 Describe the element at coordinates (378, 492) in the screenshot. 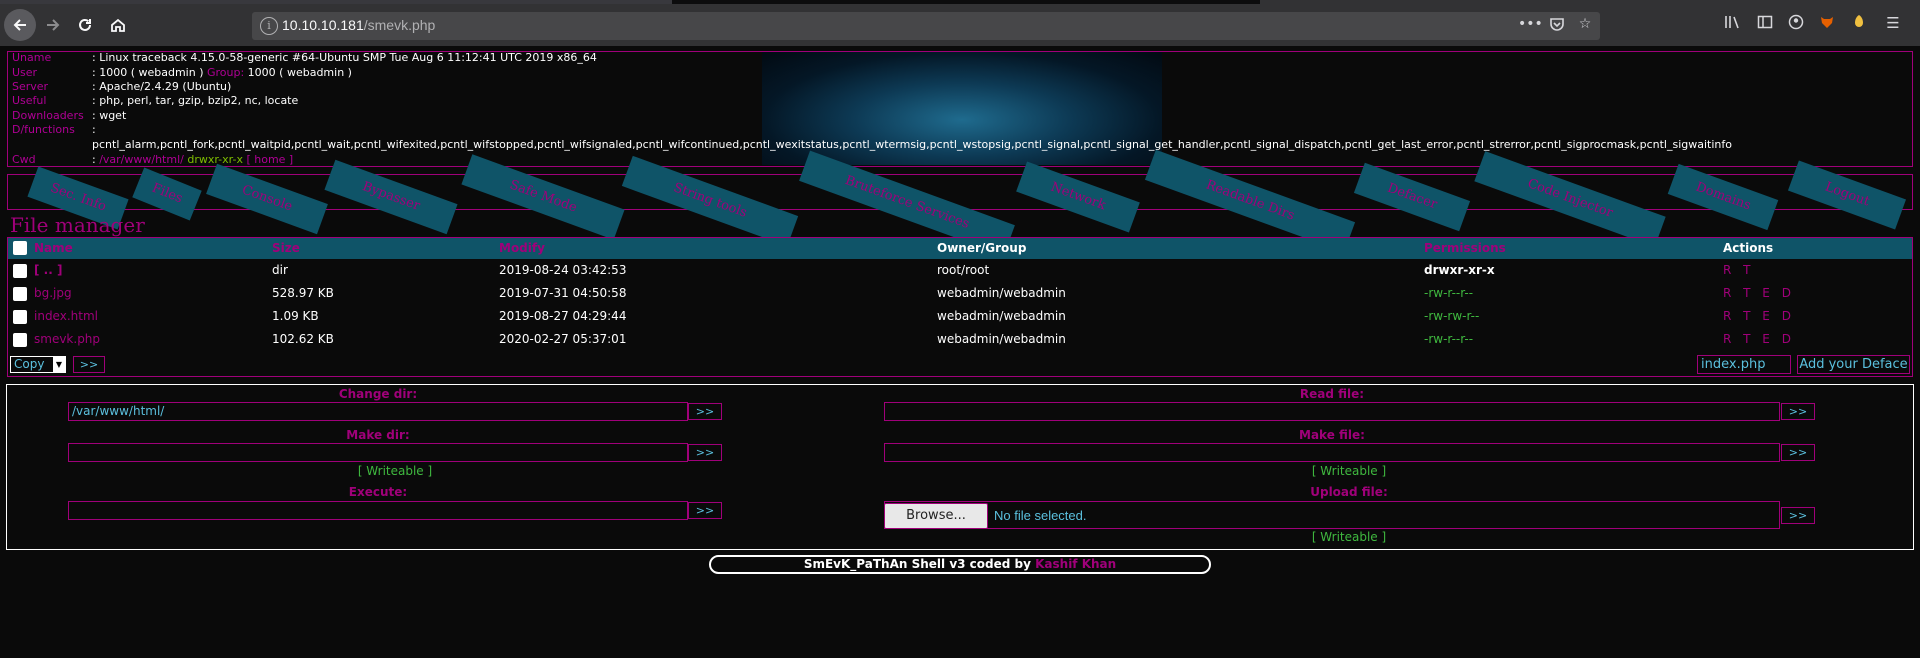

I see `execute-label: Execute:` at that location.